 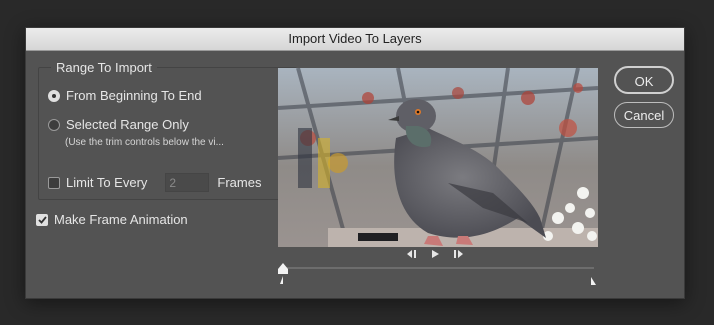 What do you see at coordinates (412, 254) in the screenshot?
I see `step-back-icon` at bounding box center [412, 254].